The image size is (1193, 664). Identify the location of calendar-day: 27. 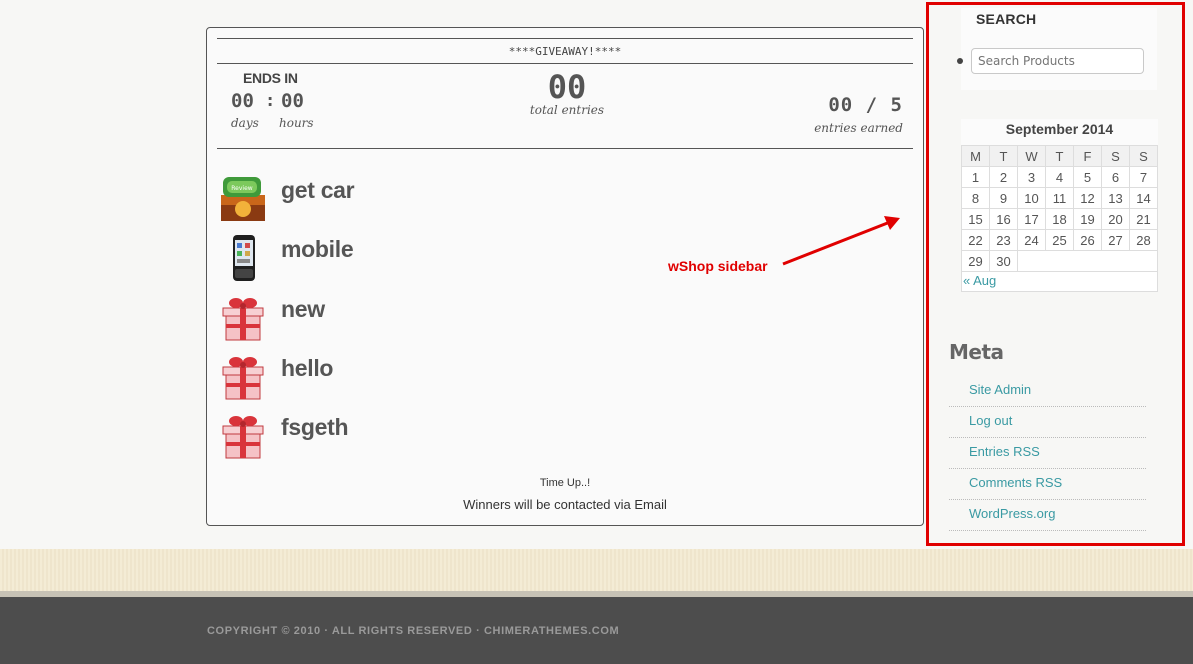
(1115, 240).